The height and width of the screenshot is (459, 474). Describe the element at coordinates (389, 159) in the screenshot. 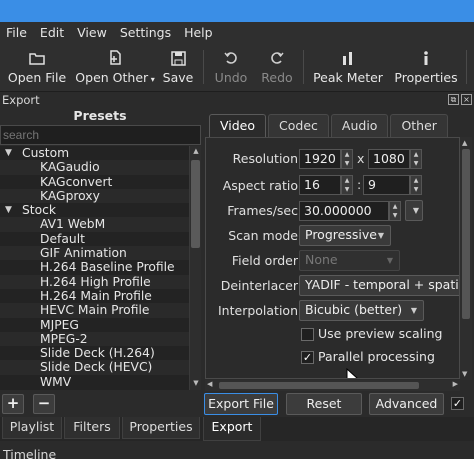

I see `height-input: 1080` at that location.